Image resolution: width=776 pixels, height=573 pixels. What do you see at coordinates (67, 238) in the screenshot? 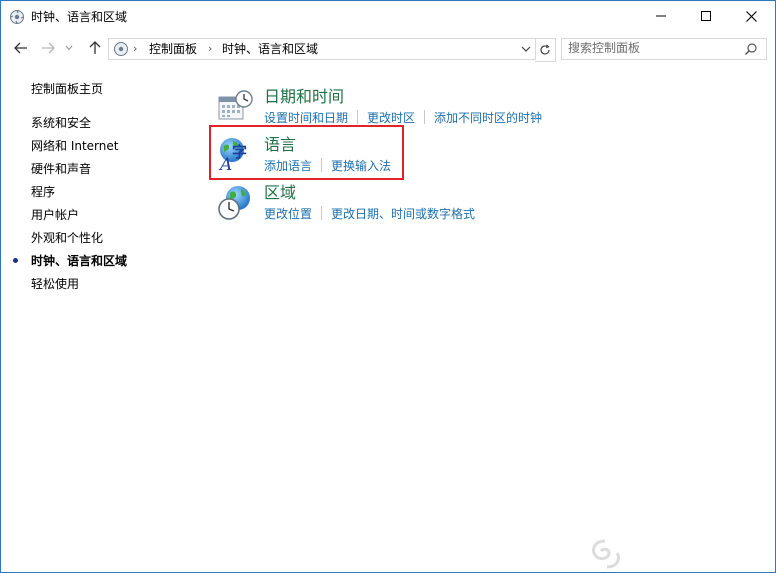
I see `sidebar-item-appearance: 外观和个性化` at bounding box center [67, 238].